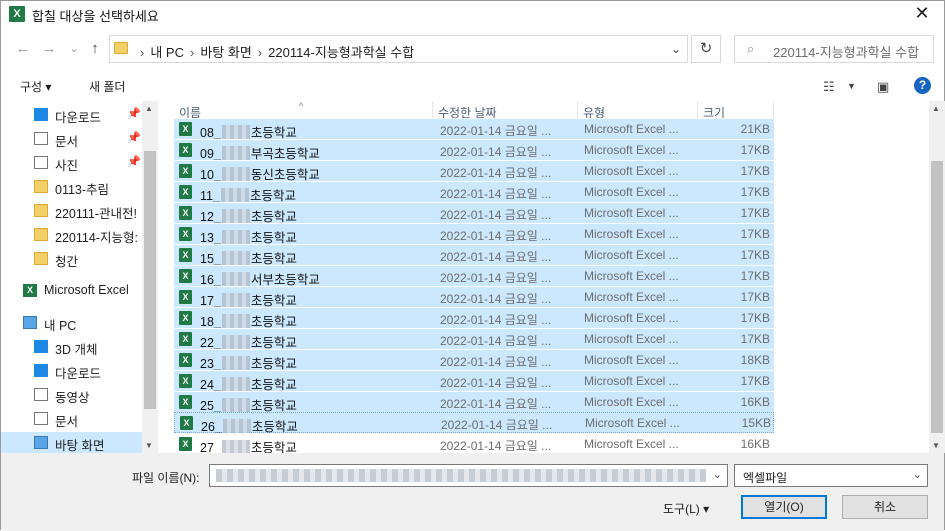  What do you see at coordinates (23, 49) in the screenshot?
I see `back-arrow-icon: ←` at bounding box center [23, 49].